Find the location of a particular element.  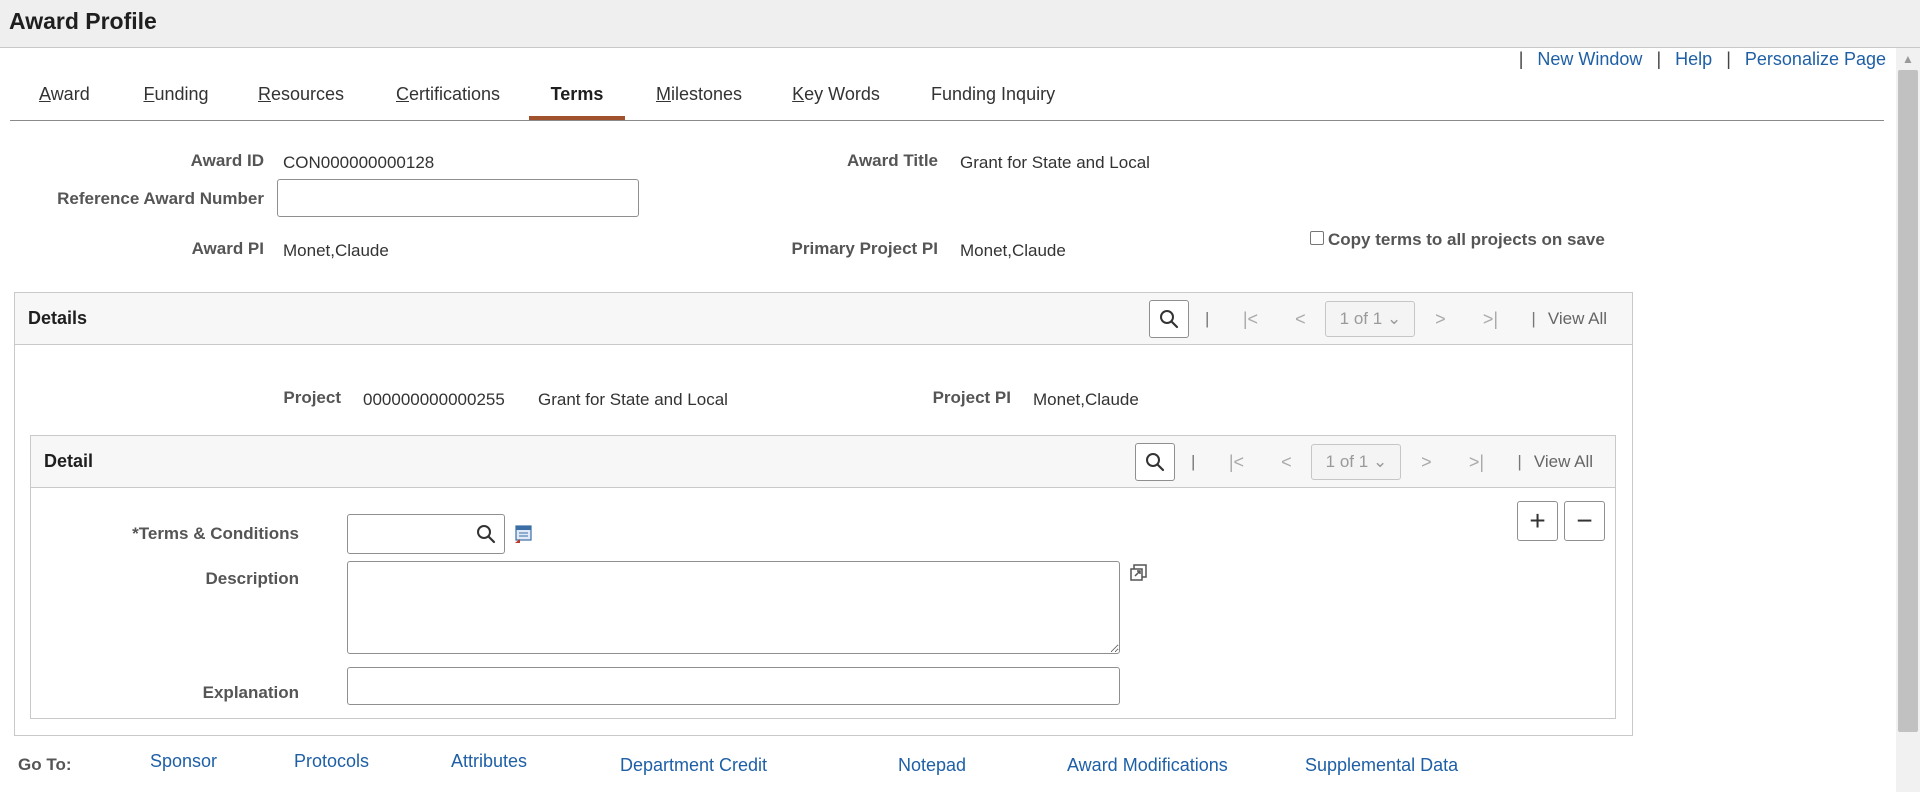

details-grid-header: Details | |< < 1 of 1 ⌄ > >| | View All is located at coordinates (823, 319).